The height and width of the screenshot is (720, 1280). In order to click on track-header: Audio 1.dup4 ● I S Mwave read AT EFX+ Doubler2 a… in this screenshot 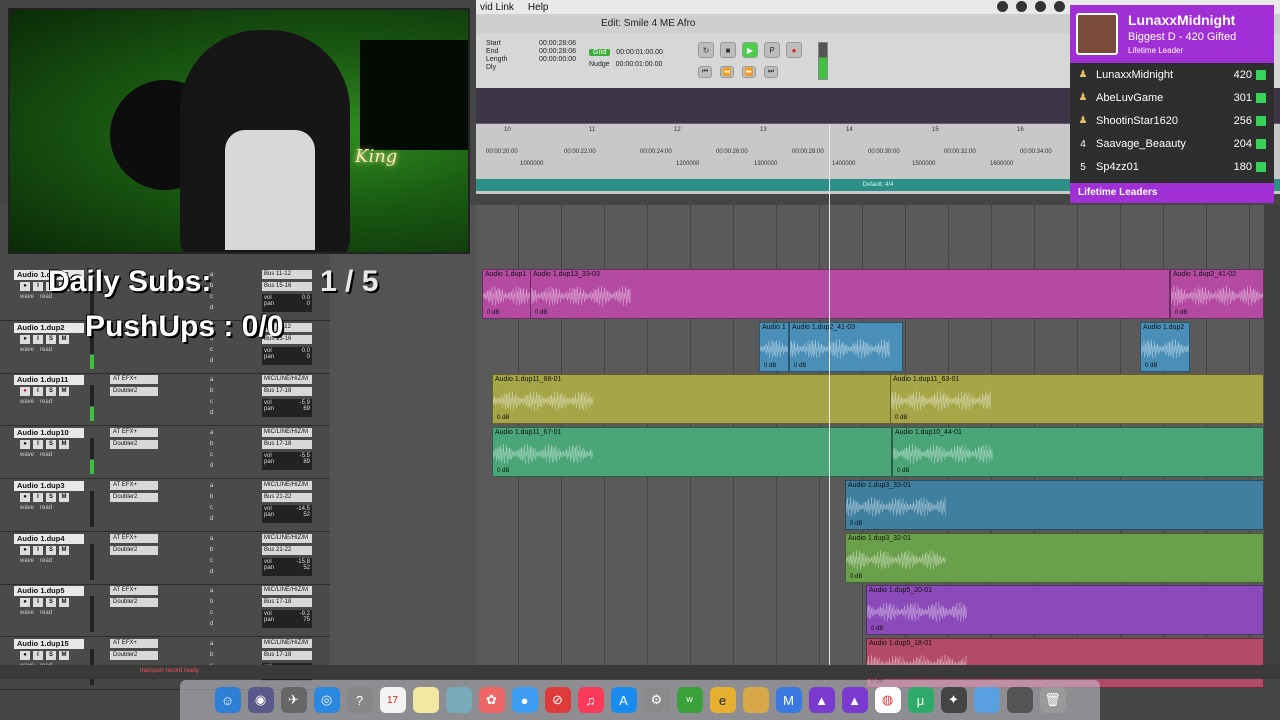, I will do `click(165, 558)`.